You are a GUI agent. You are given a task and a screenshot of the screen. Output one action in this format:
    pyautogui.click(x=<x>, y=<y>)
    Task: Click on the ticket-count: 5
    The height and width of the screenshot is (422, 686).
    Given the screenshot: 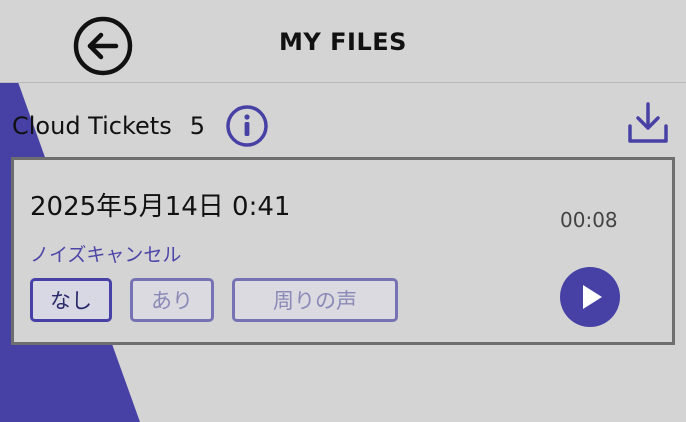 What is the action you would take?
    pyautogui.click(x=197, y=126)
    